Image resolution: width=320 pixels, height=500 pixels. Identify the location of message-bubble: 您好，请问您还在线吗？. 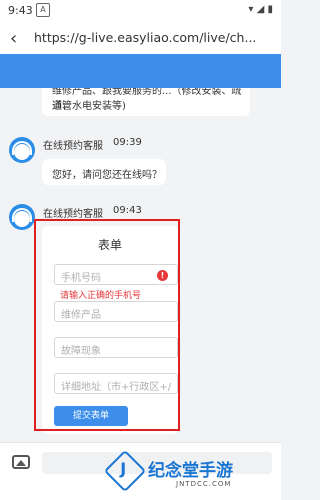
(104, 172).